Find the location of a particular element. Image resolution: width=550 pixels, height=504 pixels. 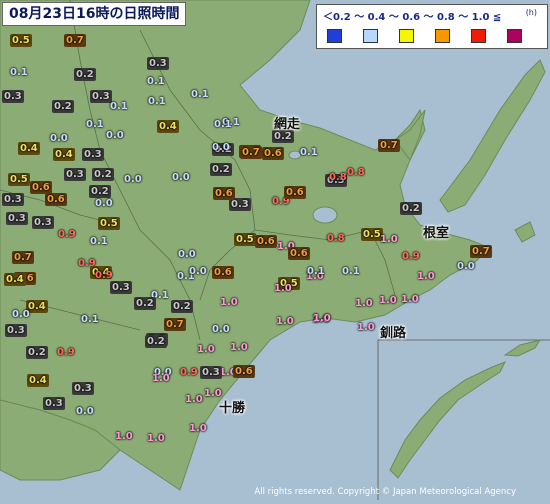

swatch-0.2-0.4 is located at coordinates (370, 36).